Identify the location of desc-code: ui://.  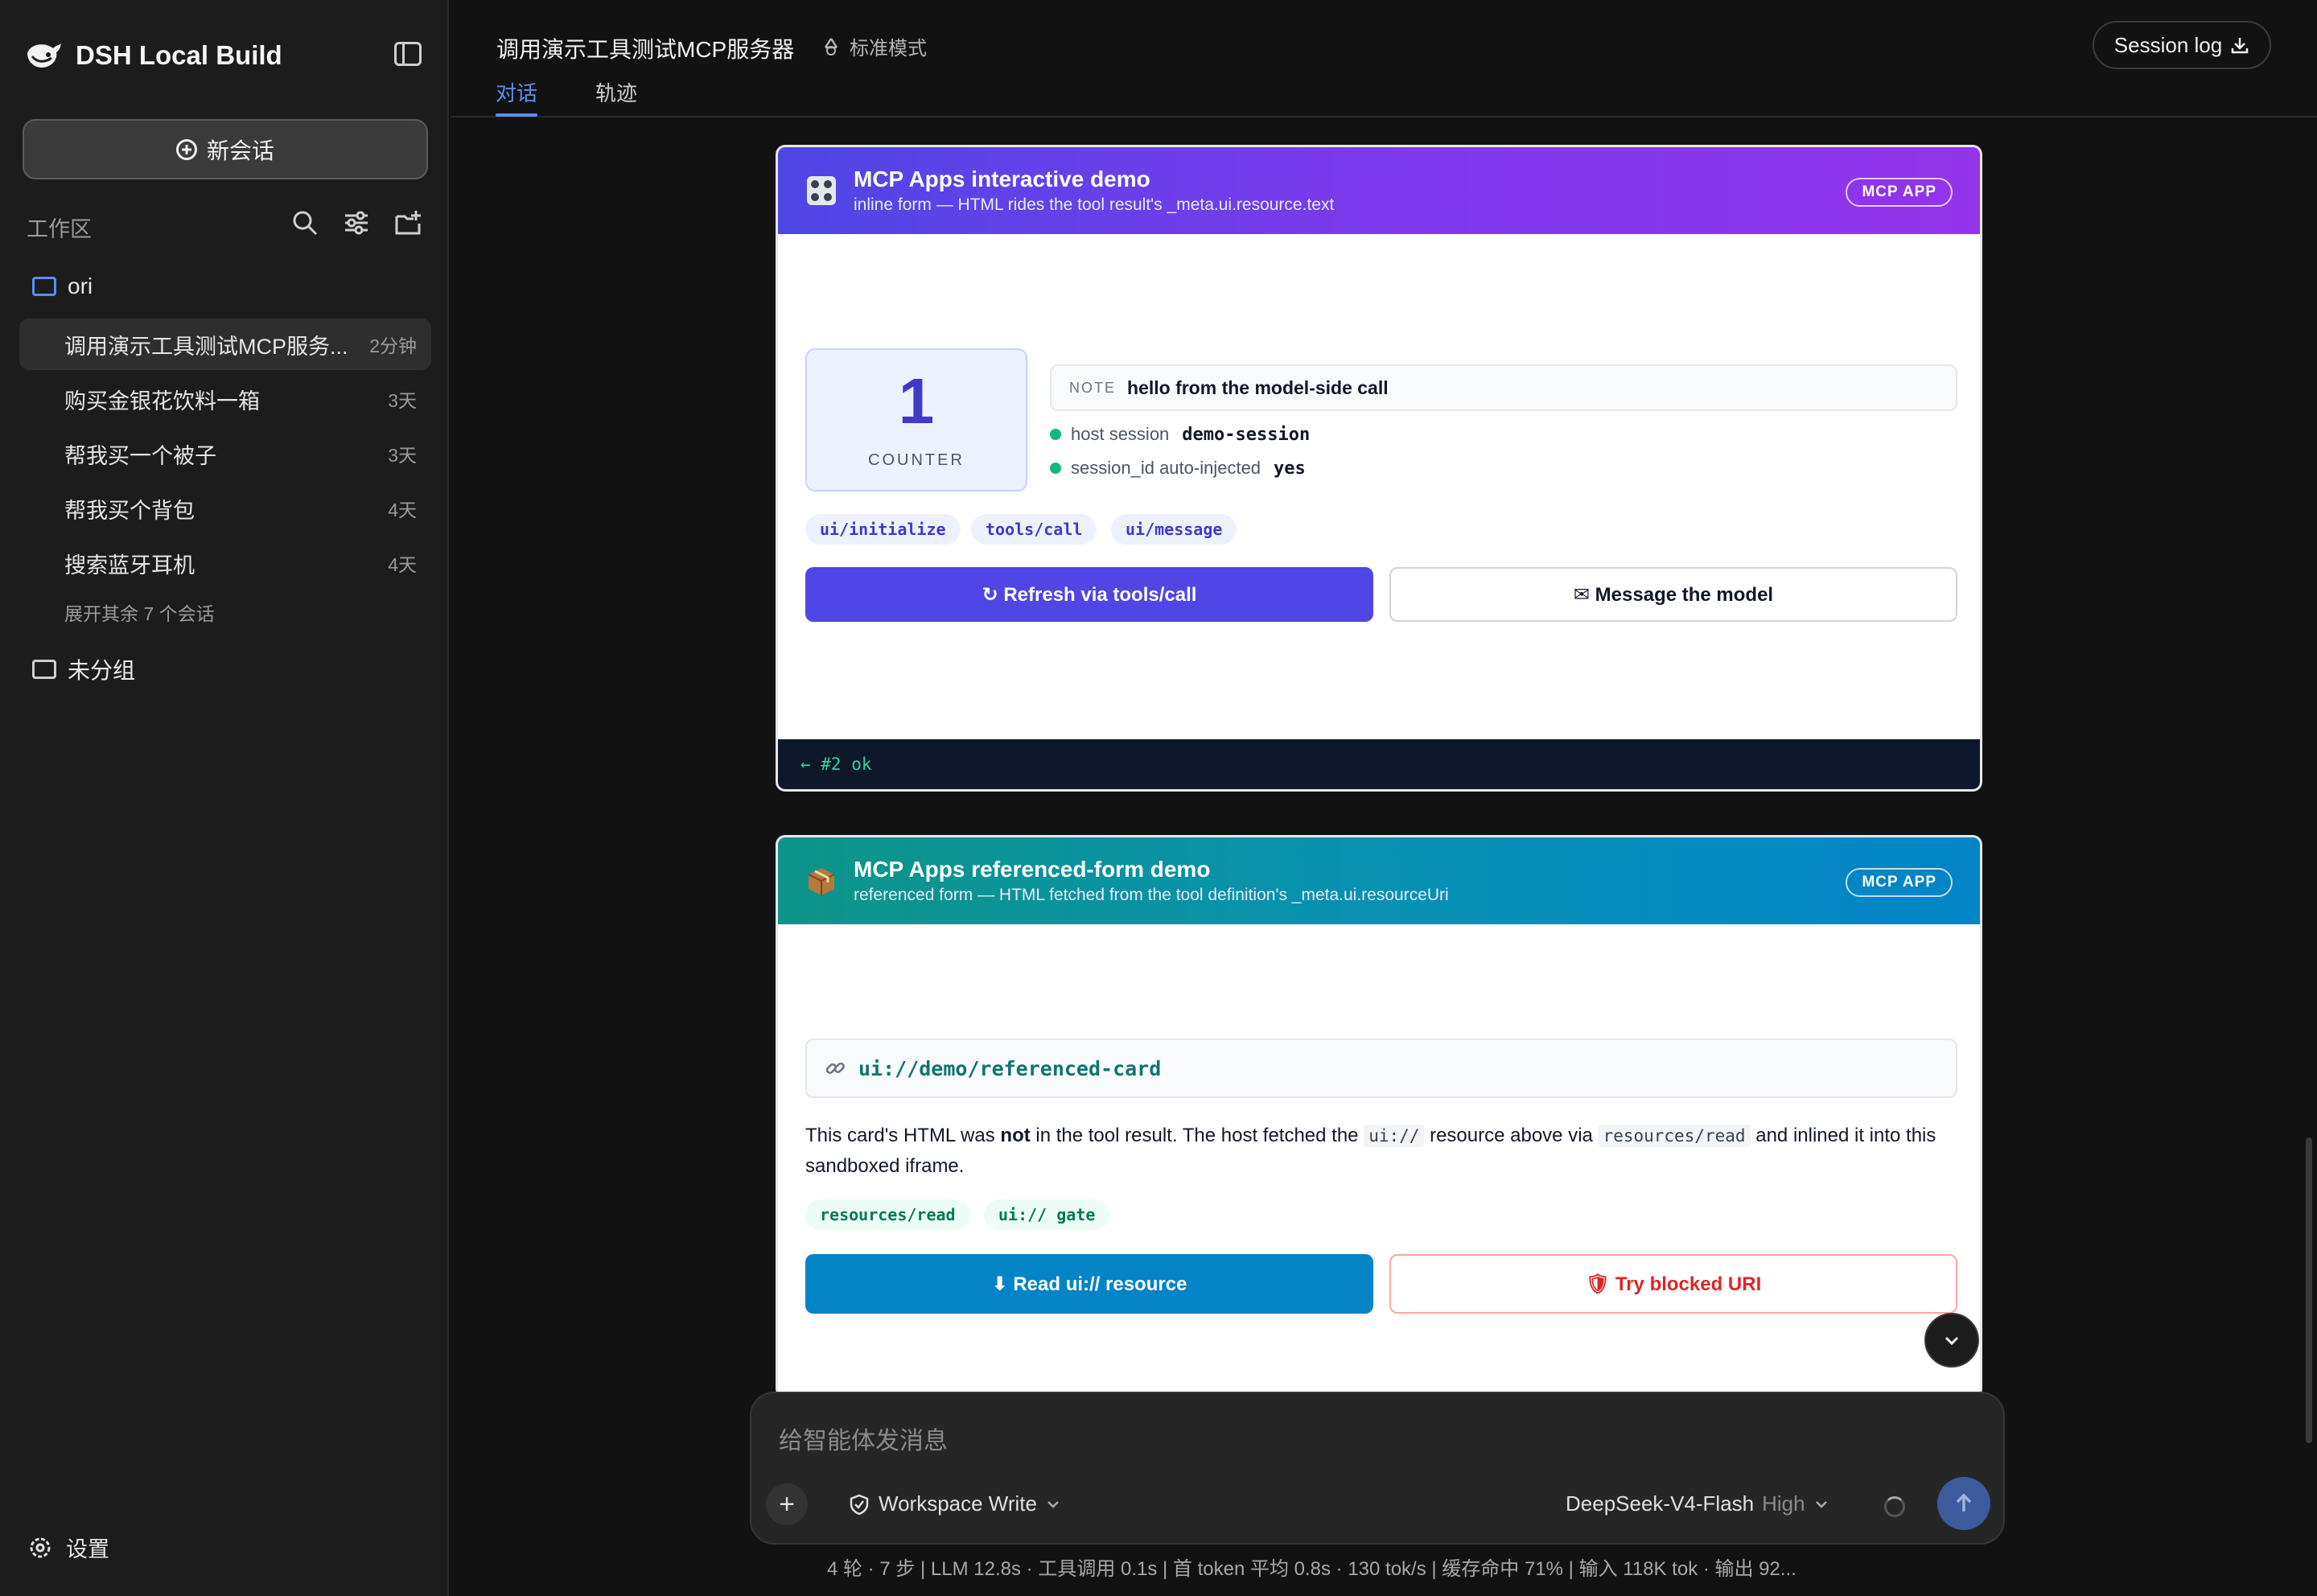
(1394, 1136).